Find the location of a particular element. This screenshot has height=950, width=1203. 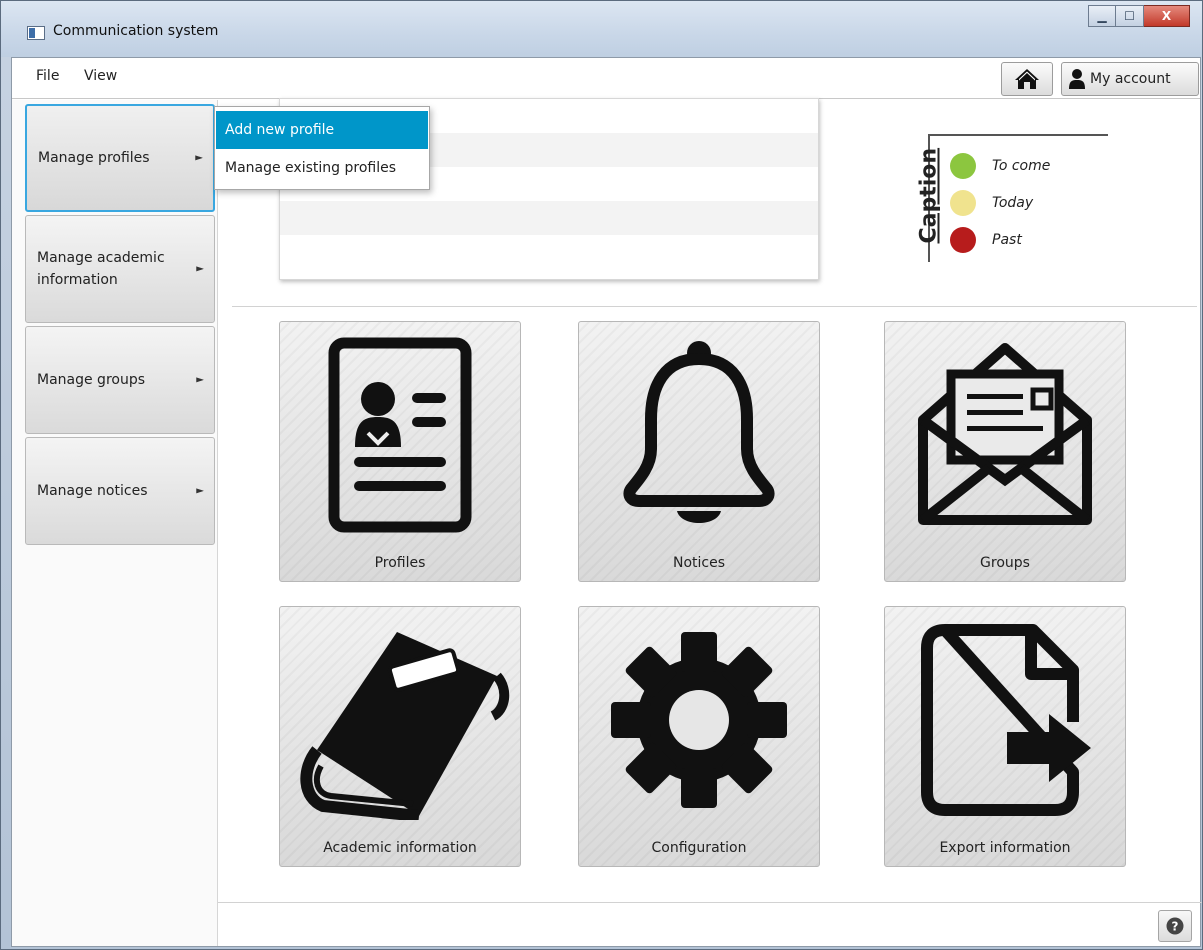

yellow-dot-icon is located at coordinates (963, 203).